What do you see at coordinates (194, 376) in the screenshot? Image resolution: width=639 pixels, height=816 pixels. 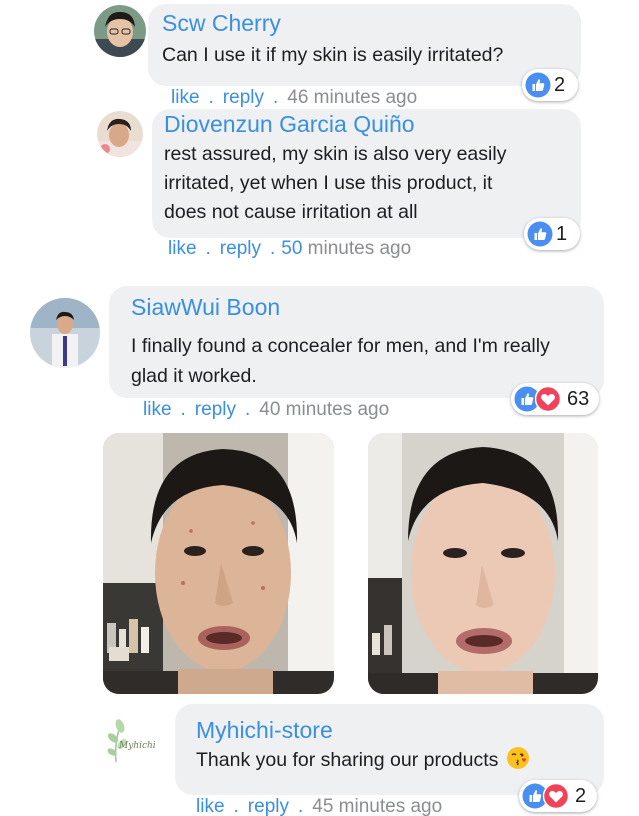 I see `comment-text-line: glad it worked.` at bounding box center [194, 376].